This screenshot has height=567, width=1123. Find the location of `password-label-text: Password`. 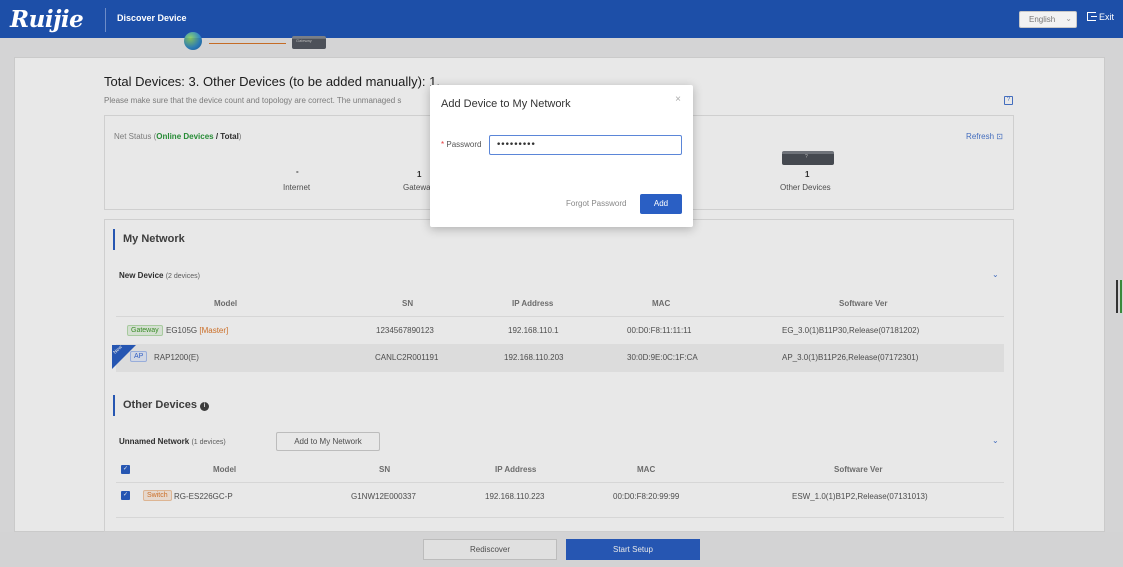

password-label-text: Password is located at coordinates (464, 144).